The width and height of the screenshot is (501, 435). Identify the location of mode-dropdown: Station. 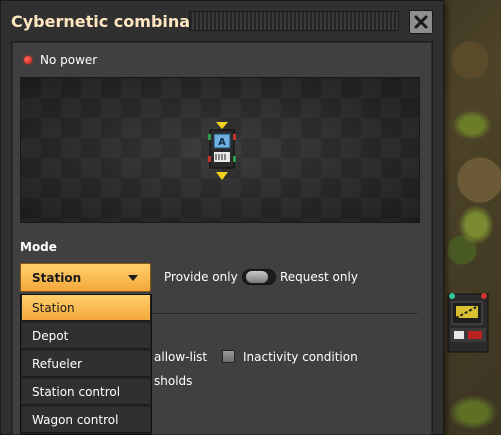
(85, 277).